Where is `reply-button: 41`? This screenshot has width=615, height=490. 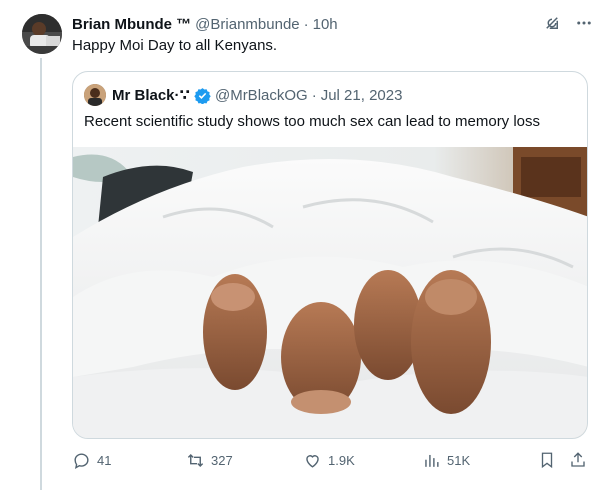
reply-button: 41 is located at coordinates (91, 460).